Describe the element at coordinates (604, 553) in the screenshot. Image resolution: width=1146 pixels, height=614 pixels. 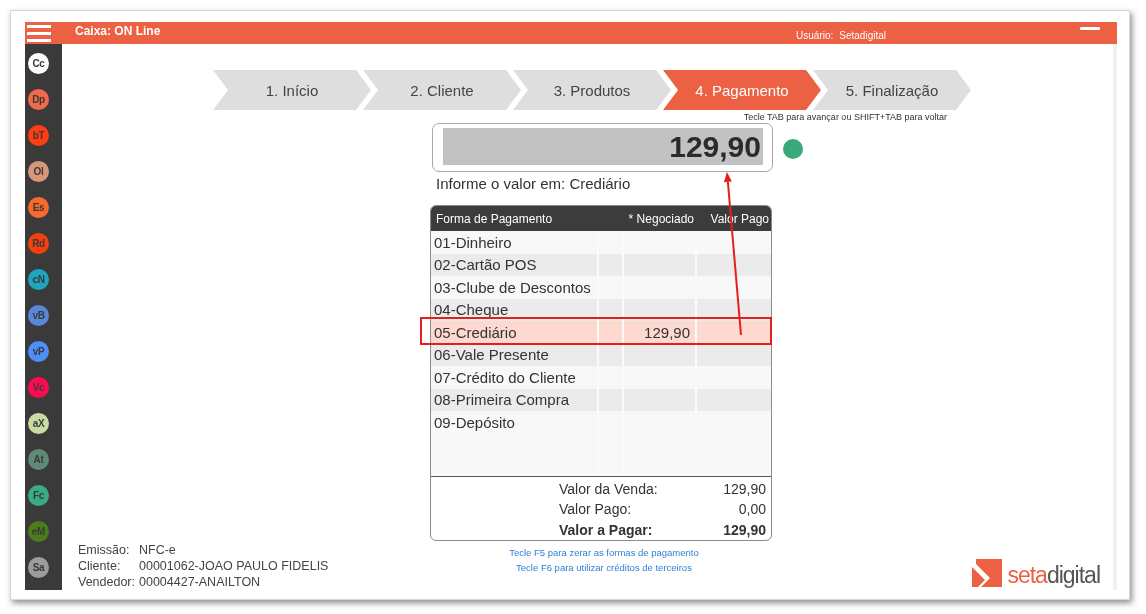
I see `shortcut-hint: Tecle F5 para zerar as formas de pagamento` at that location.